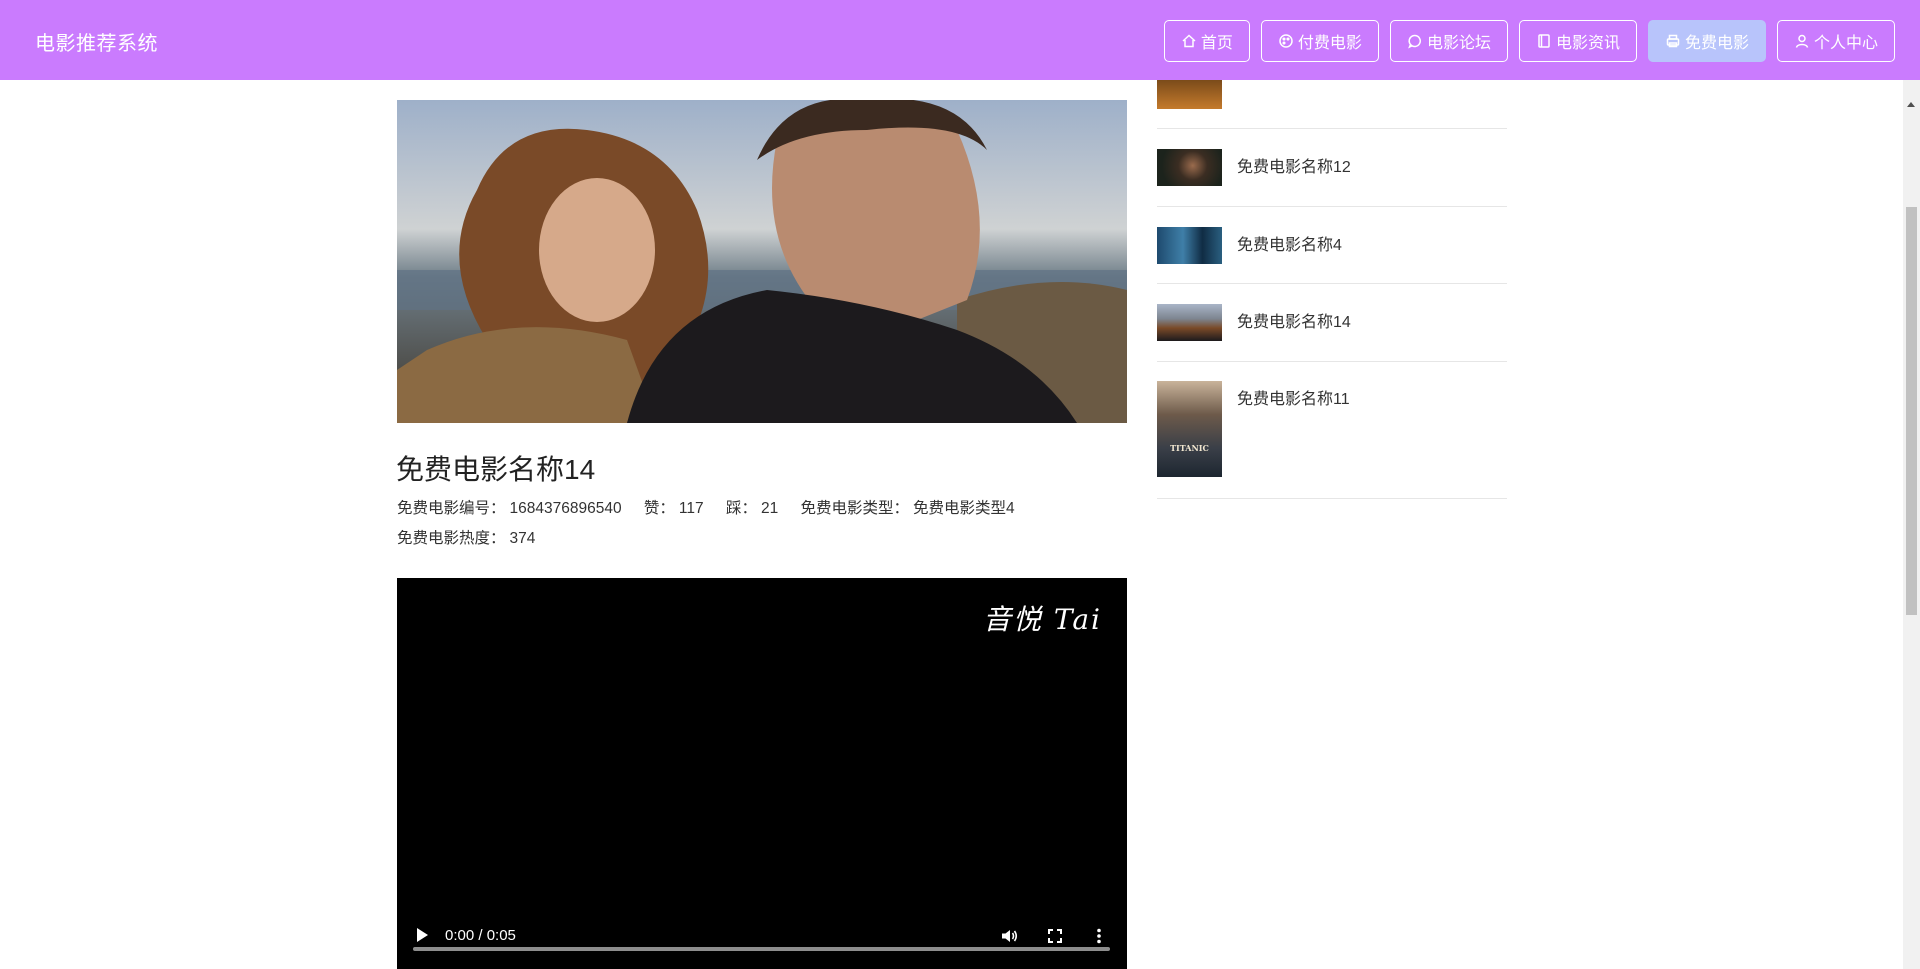 The image size is (1920, 969). I want to click on volume-icon, so click(1009, 936).